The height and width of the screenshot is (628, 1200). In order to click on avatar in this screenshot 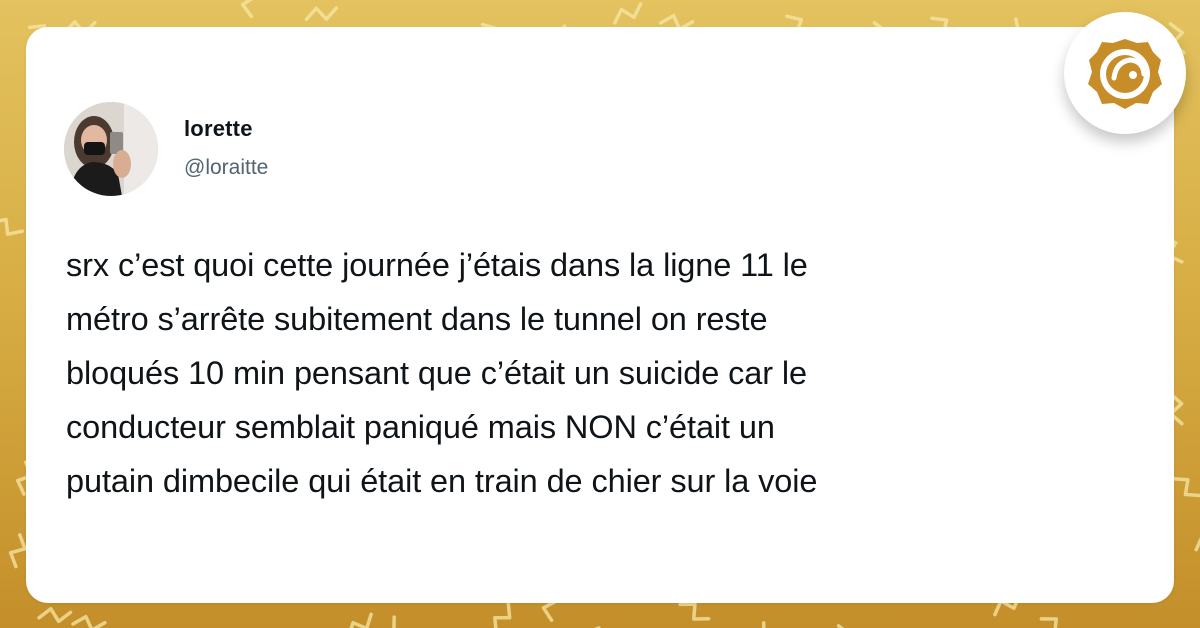, I will do `click(111, 149)`.